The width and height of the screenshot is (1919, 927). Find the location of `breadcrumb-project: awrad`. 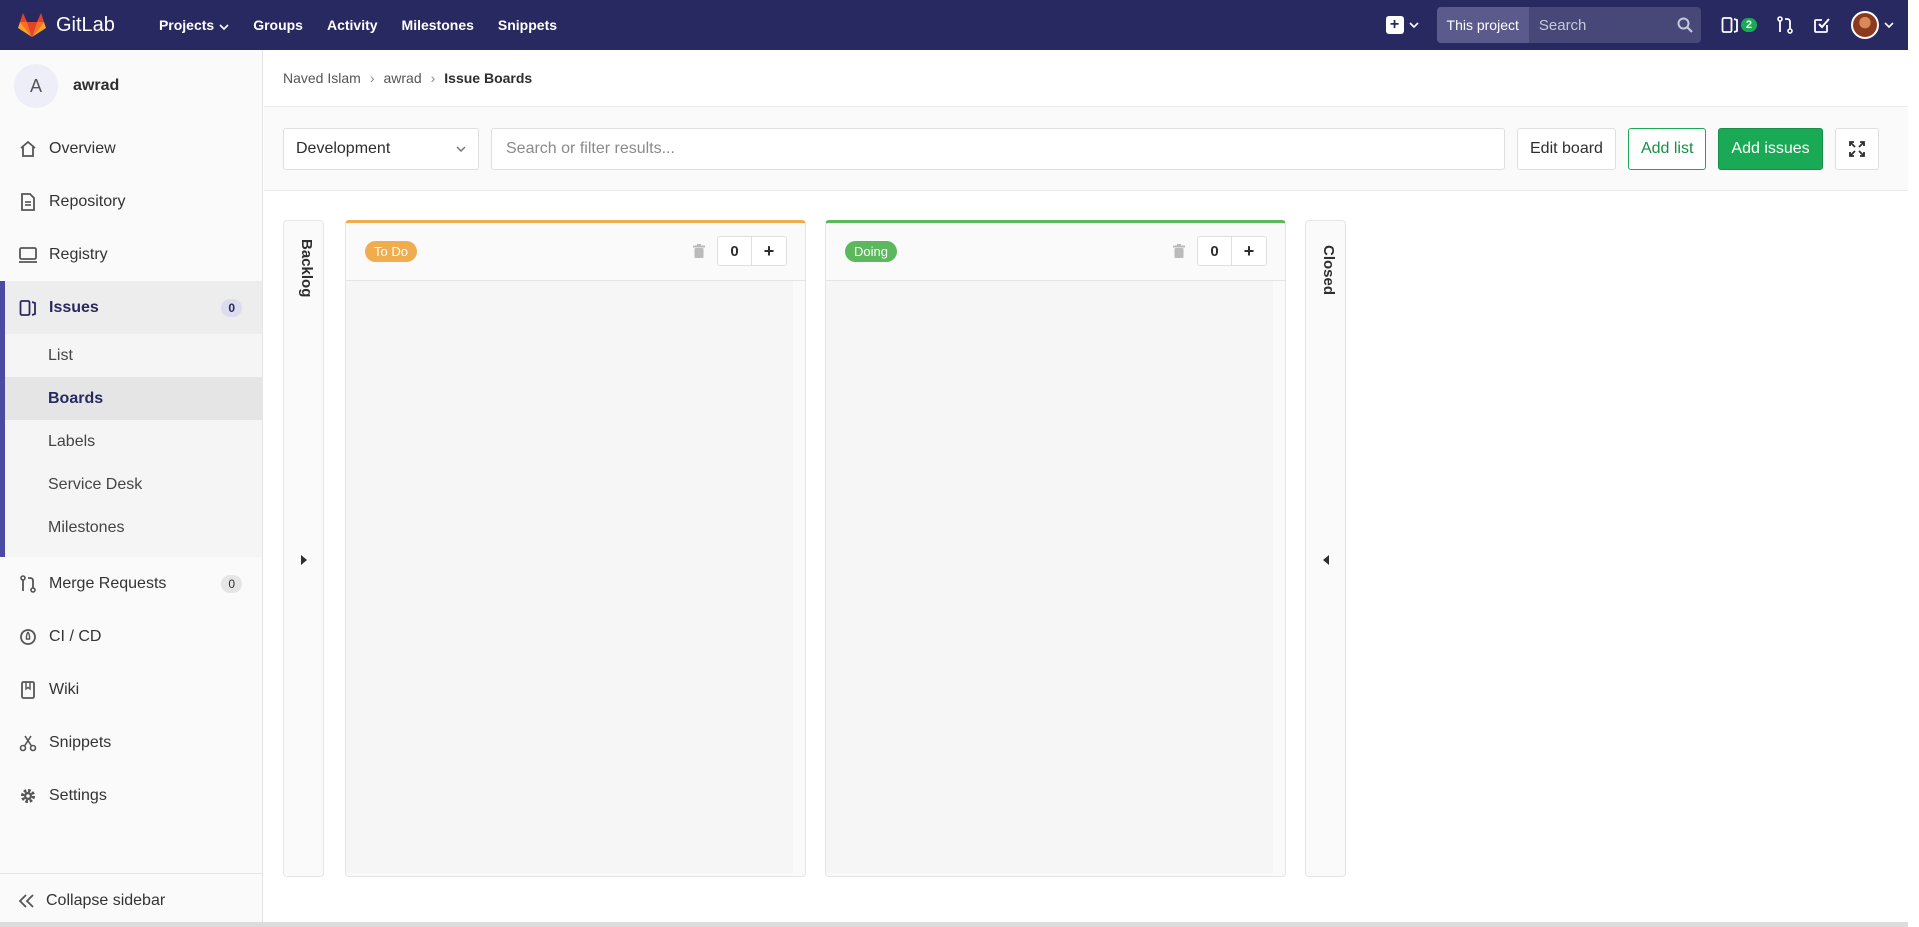

breadcrumb-project: awrad is located at coordinates (402, 78).